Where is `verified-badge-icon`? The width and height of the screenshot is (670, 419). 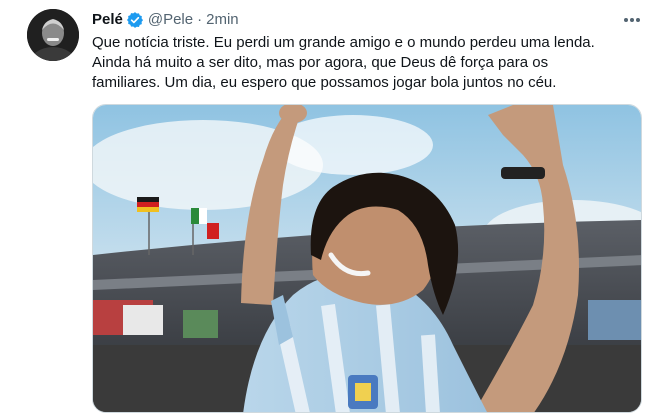
verified-badge-icon is located at coordinates (135, 20).